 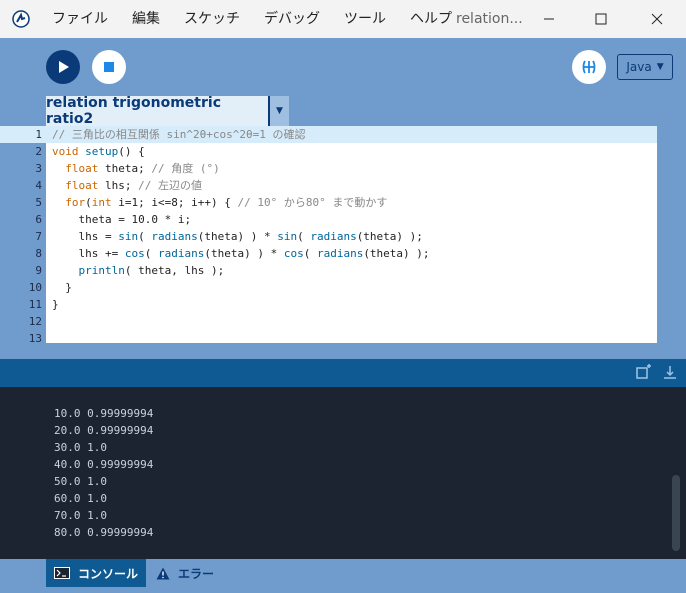 What do you see at coordinates (639, 67) in the screenshot?
I see `mode-label: Java` at bounding box center [639, 67].